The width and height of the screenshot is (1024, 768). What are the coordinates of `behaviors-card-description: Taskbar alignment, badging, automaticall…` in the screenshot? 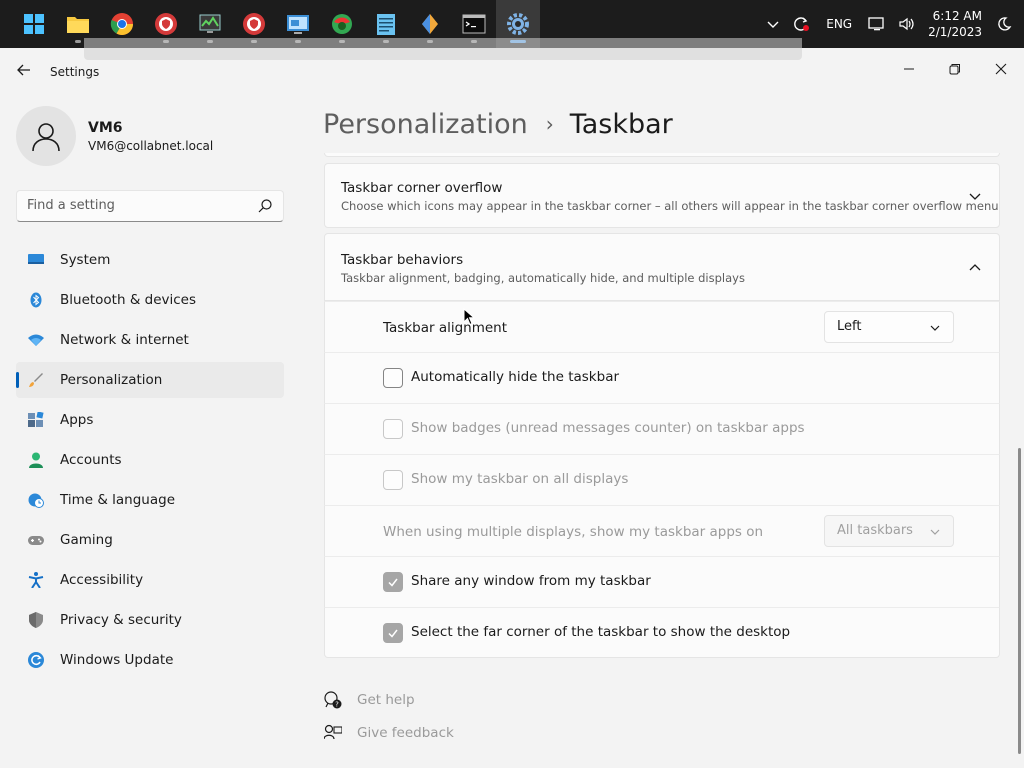 It's located at (543, 278).